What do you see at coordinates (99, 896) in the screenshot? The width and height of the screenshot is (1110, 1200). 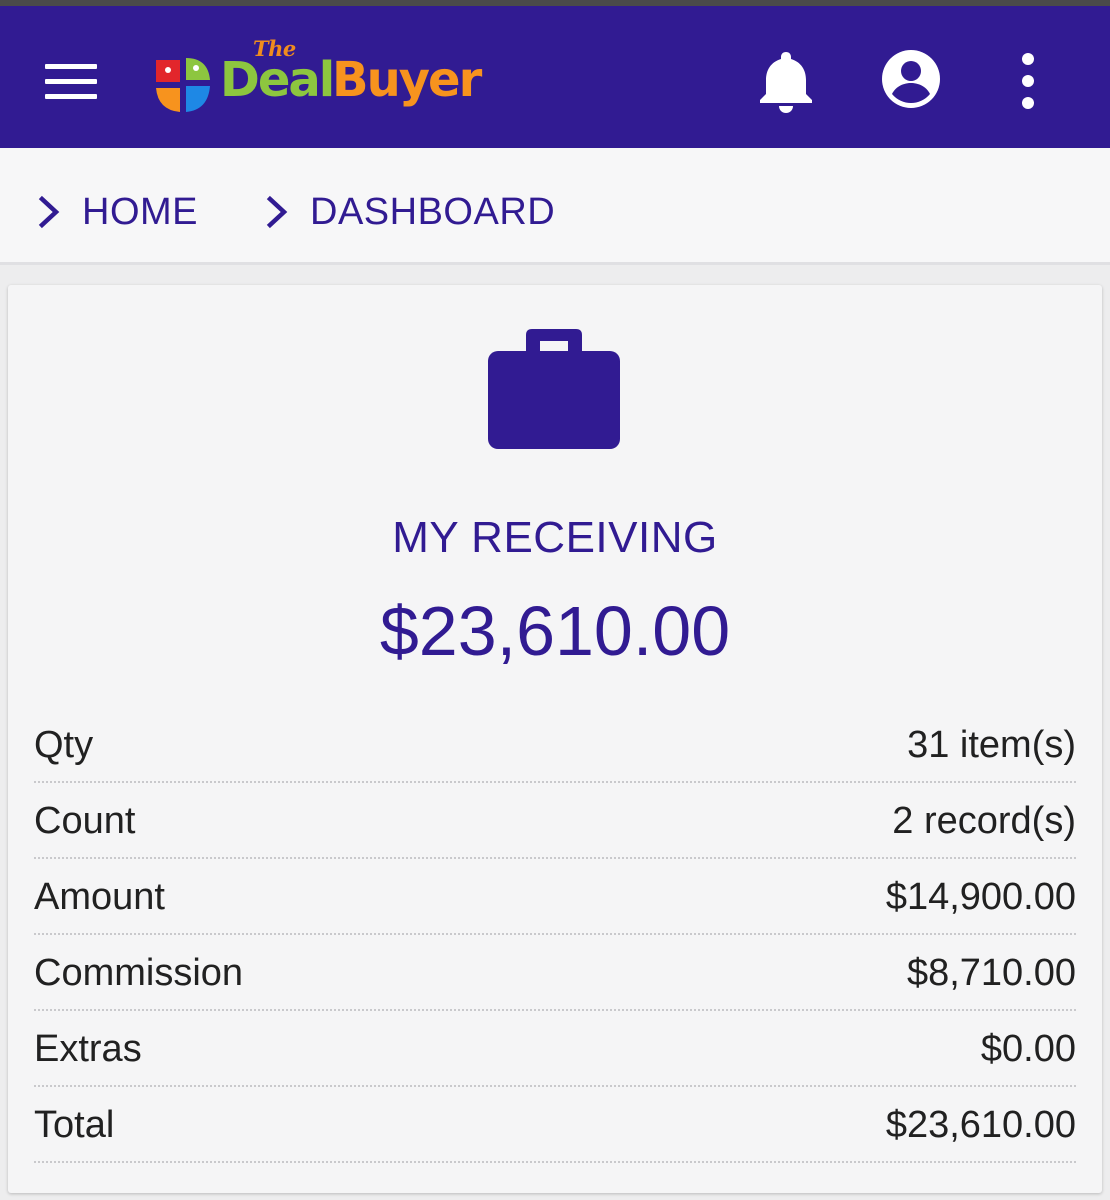 I see `row-label: Amount` at bounding box center [99, 896].